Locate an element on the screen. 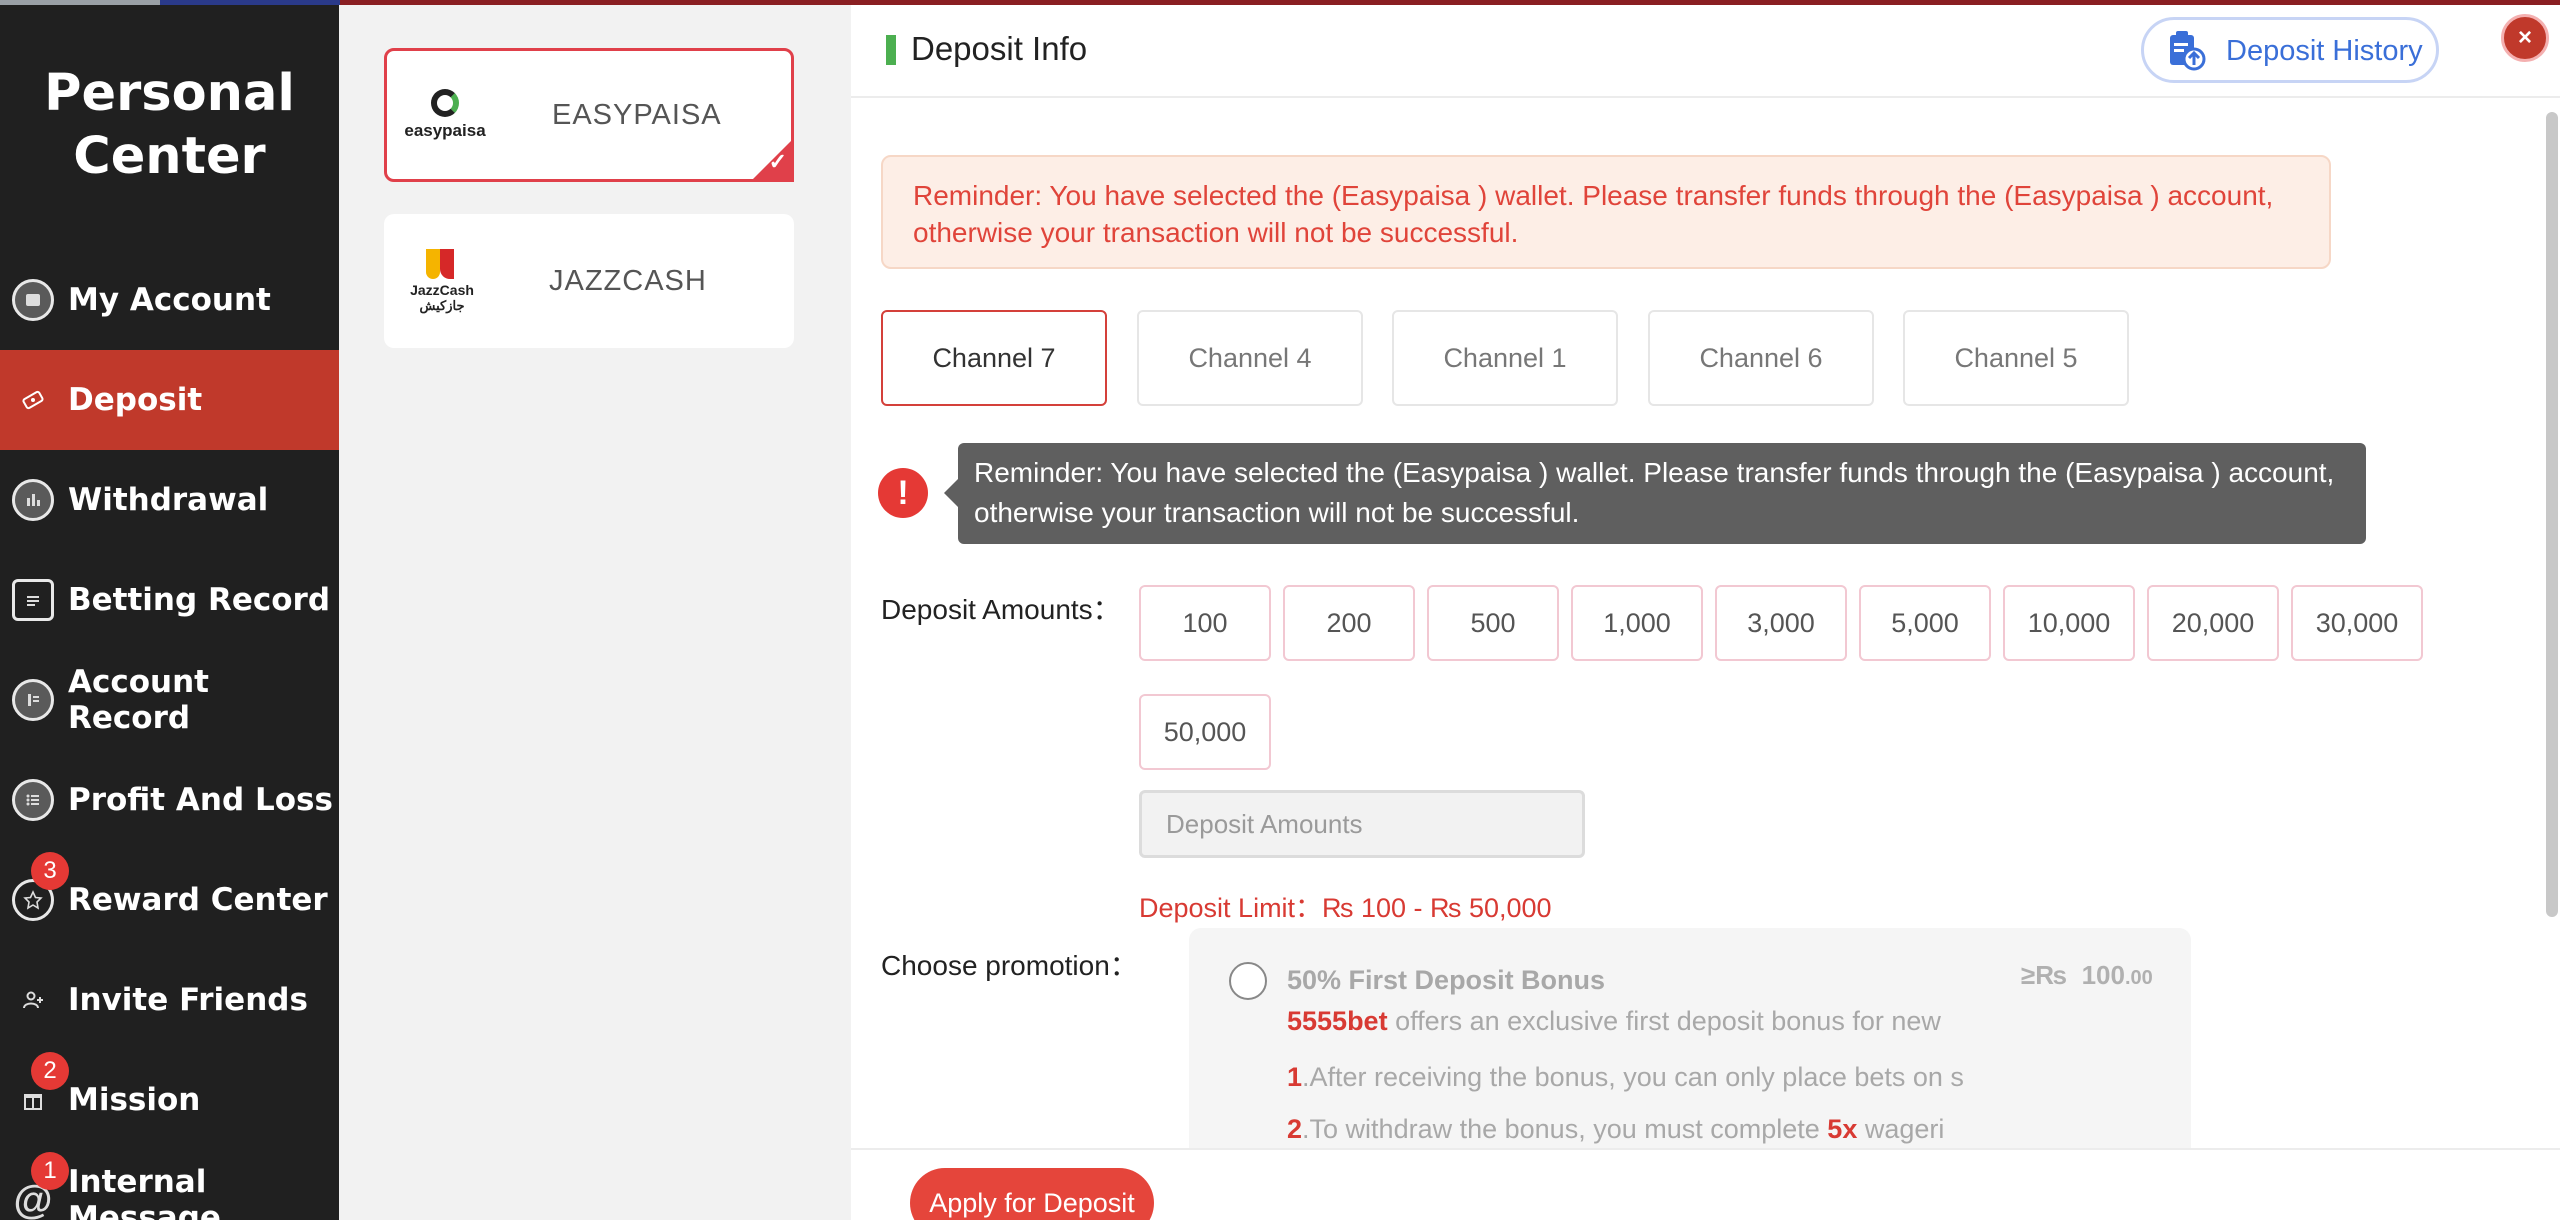 Image resolution: width=2560 pixels, height=1220 pixels. sidebar-item-reward-center: 3 Reward Center is located at coordinates (169, 900).